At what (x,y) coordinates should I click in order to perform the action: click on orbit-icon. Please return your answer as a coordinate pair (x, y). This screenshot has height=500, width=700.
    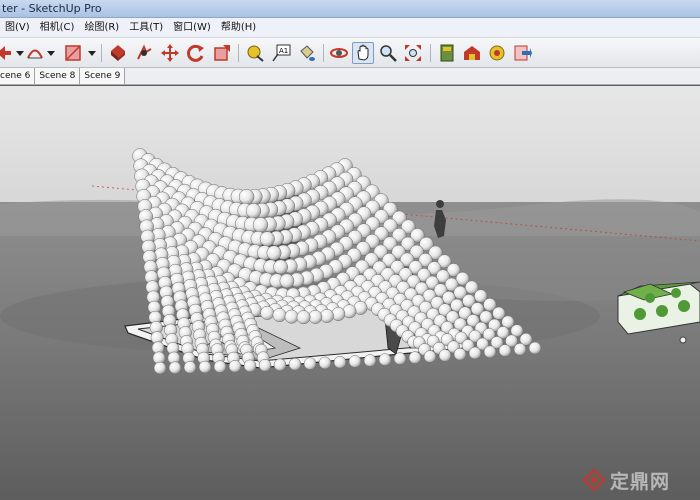
    Looking at the image, I should click on (339, 53).